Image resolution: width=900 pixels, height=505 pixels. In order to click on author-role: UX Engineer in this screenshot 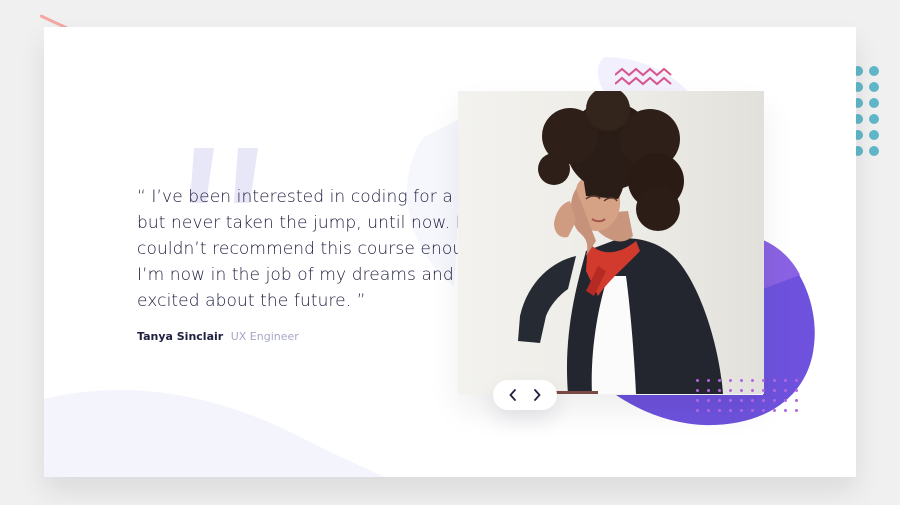, I will do `click(264, 336)`.